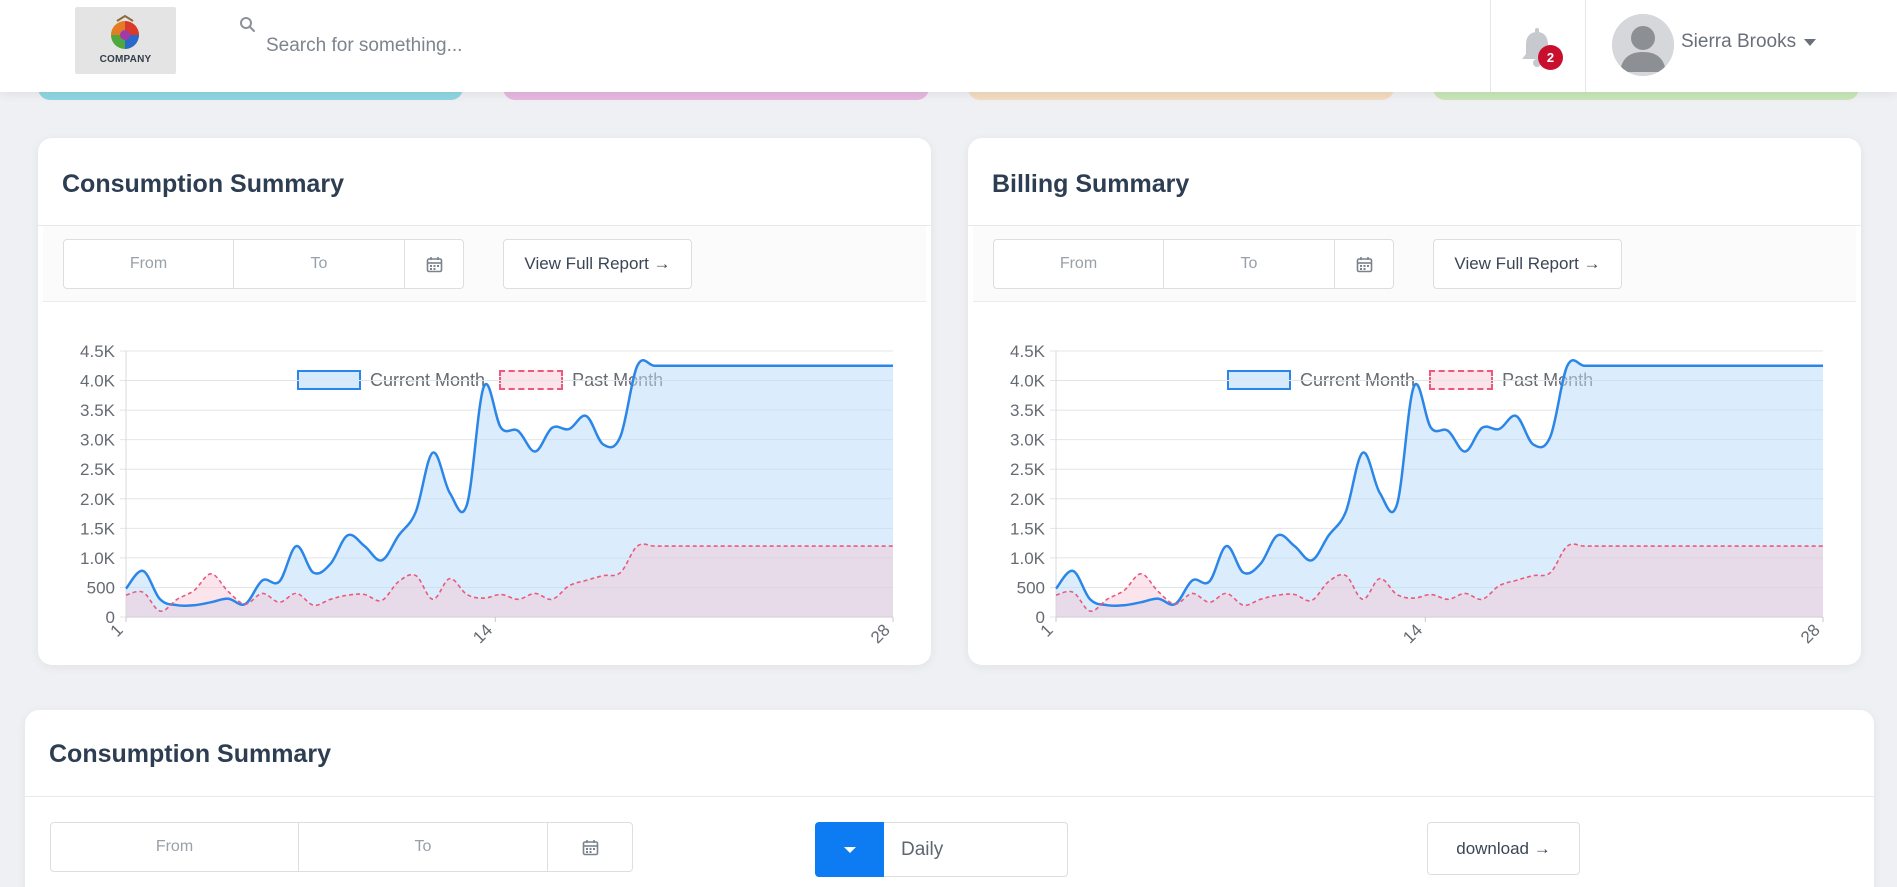 Image resolution: width=1897 pixels, height=887 pixels. I want to click on search-icon, so click(247, 24).